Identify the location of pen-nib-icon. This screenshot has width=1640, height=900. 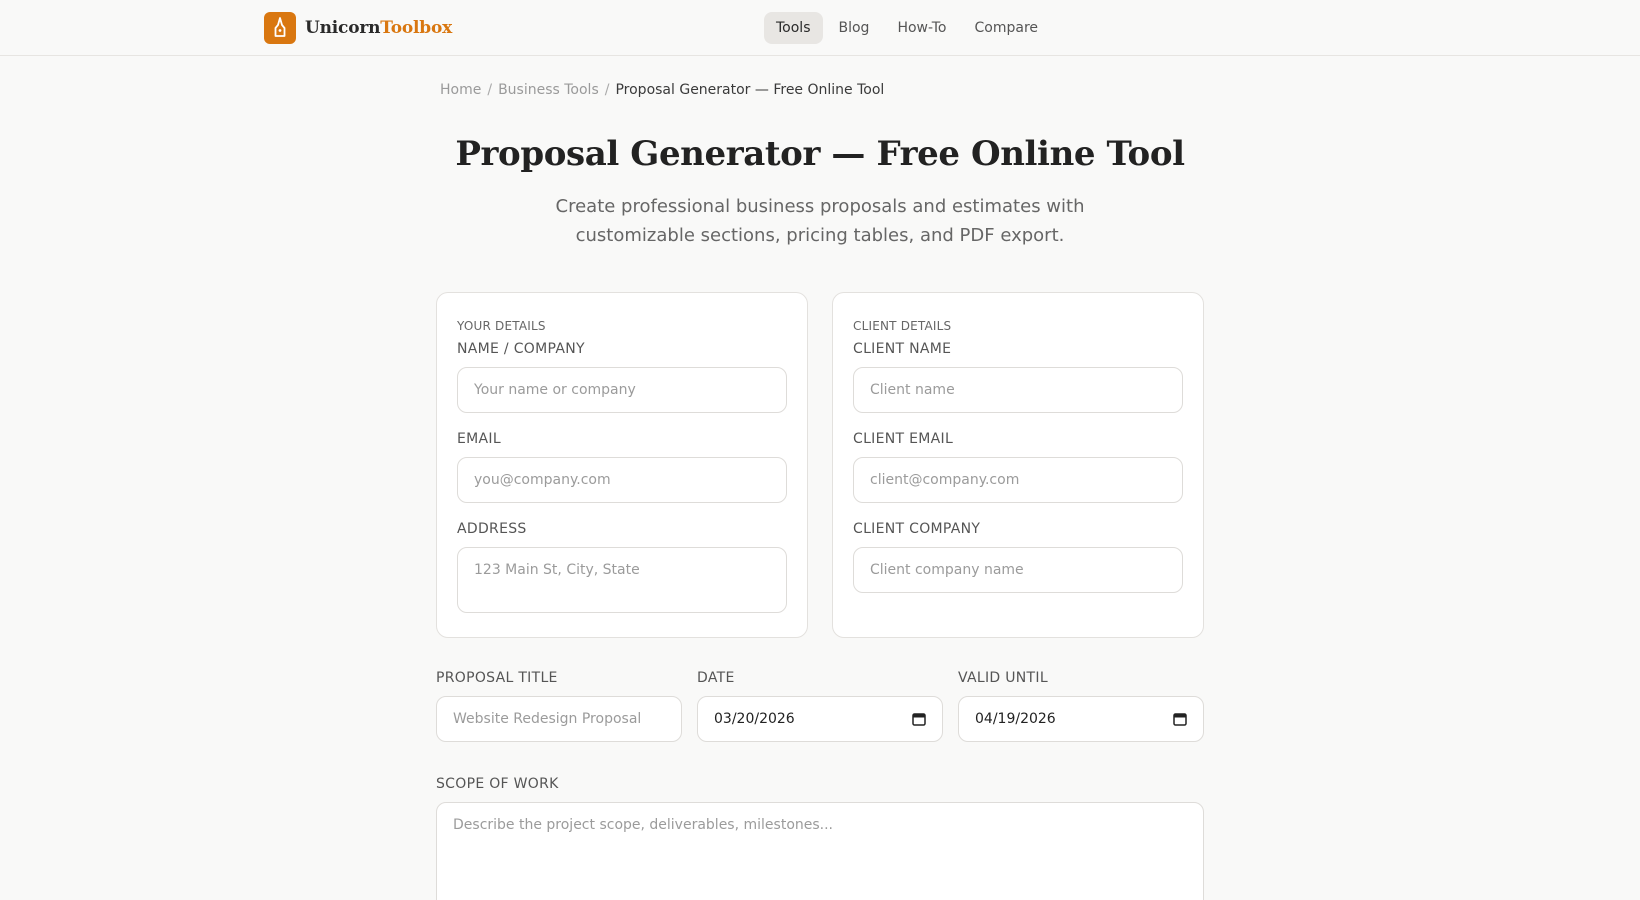
(280, 28).